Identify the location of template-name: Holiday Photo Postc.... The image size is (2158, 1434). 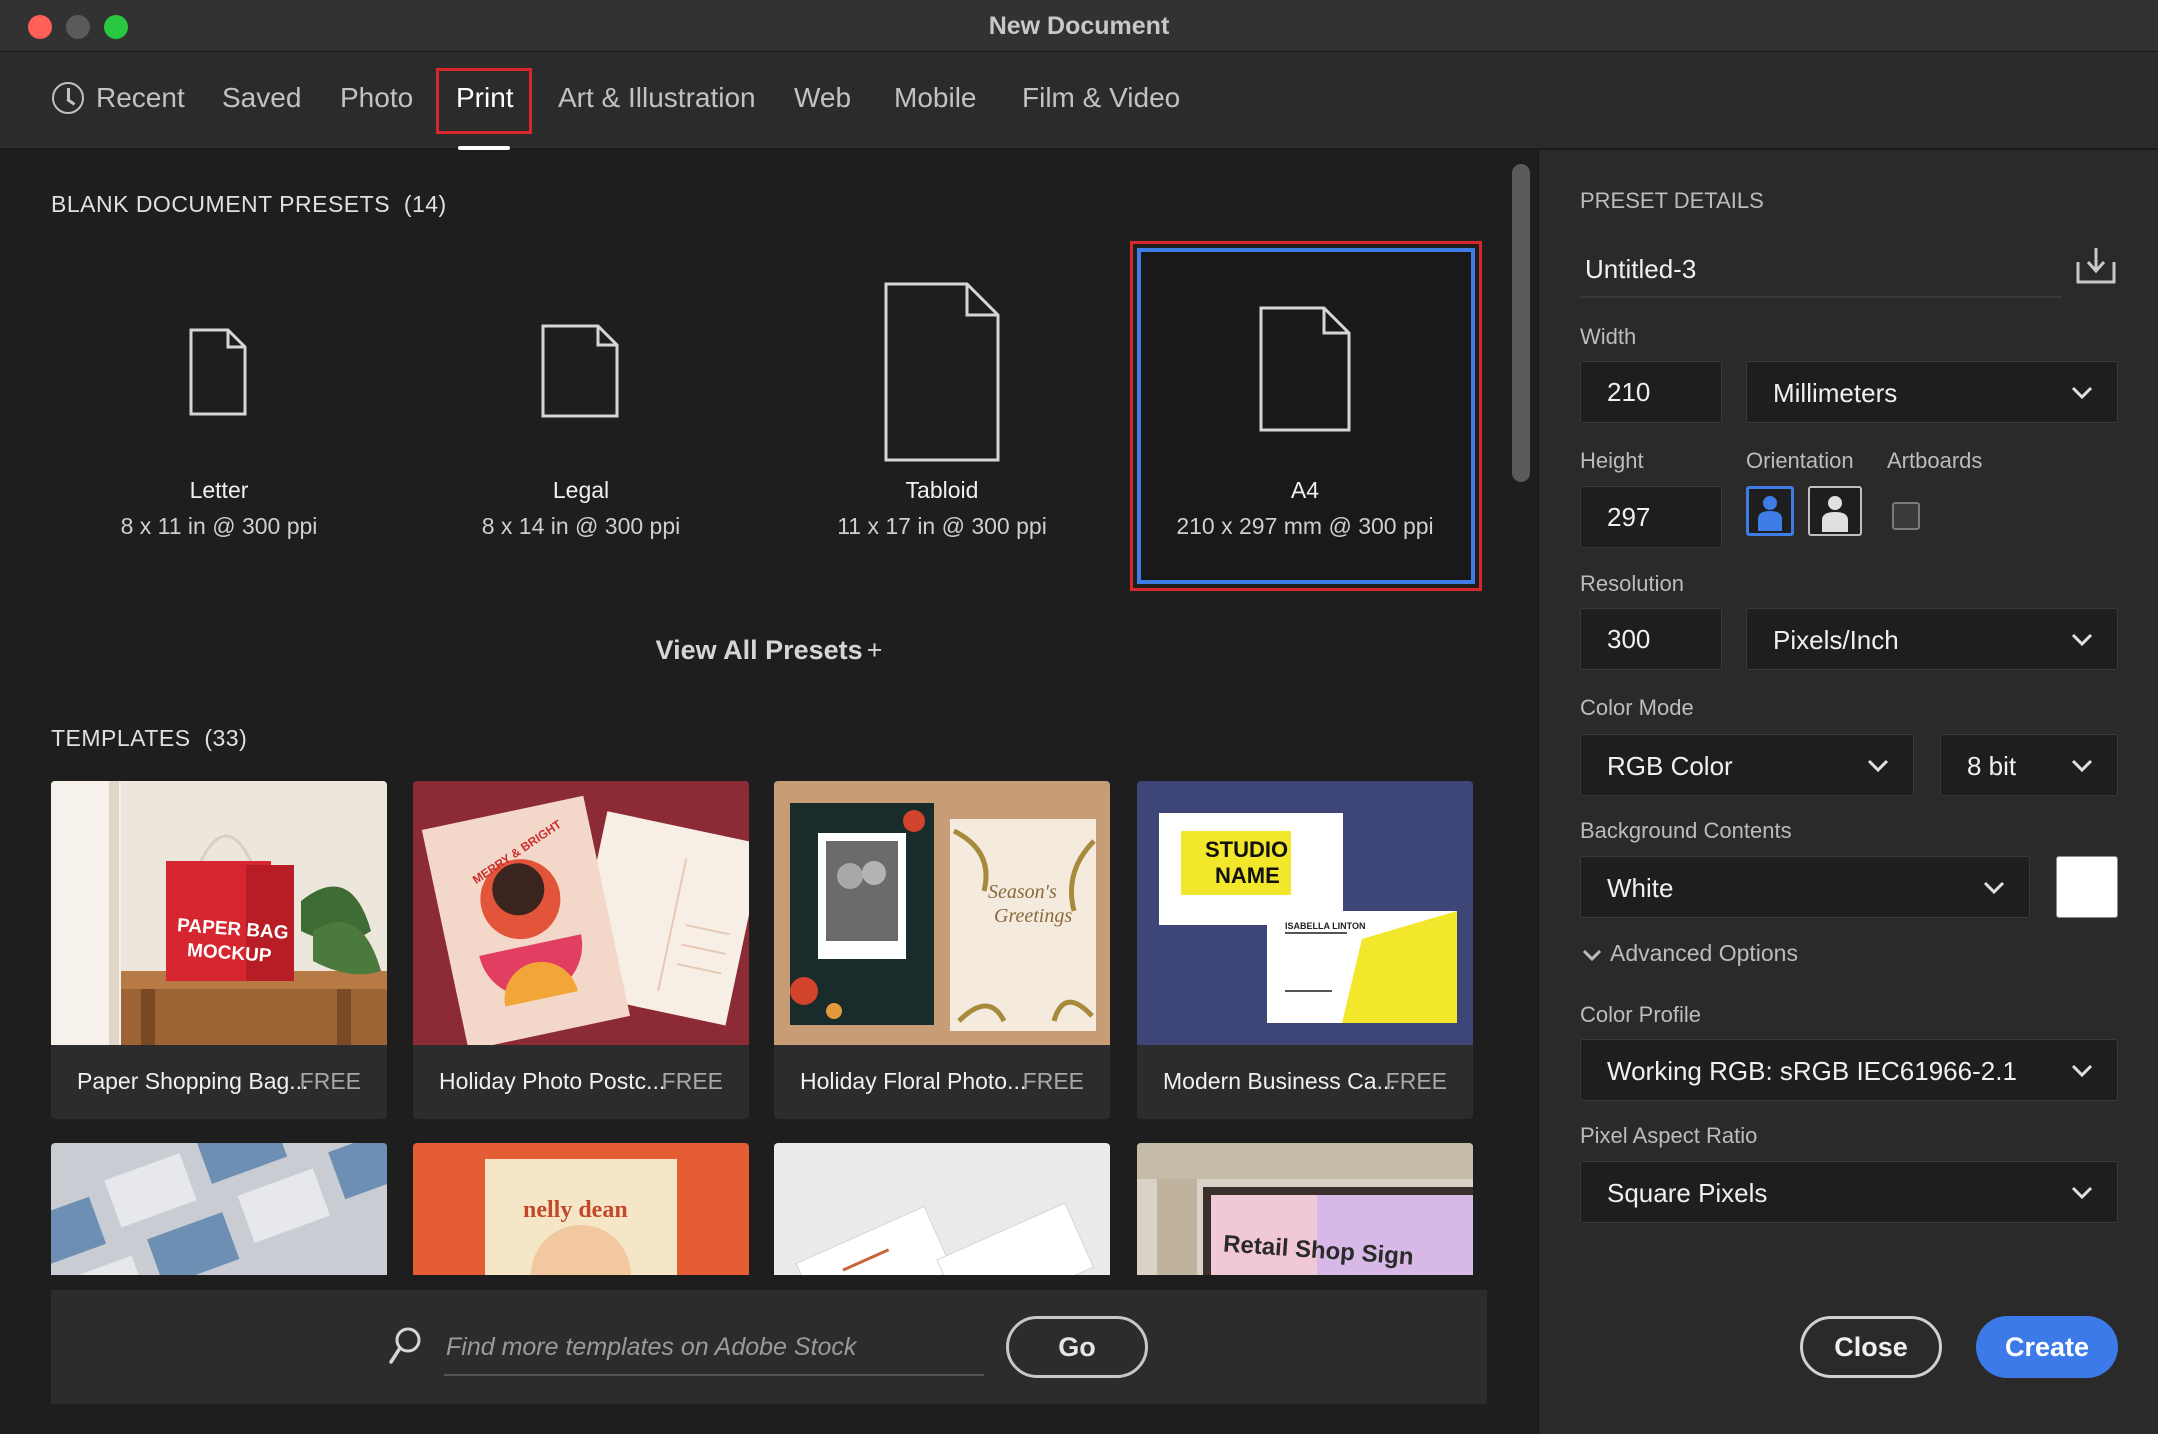
(552, 1081).